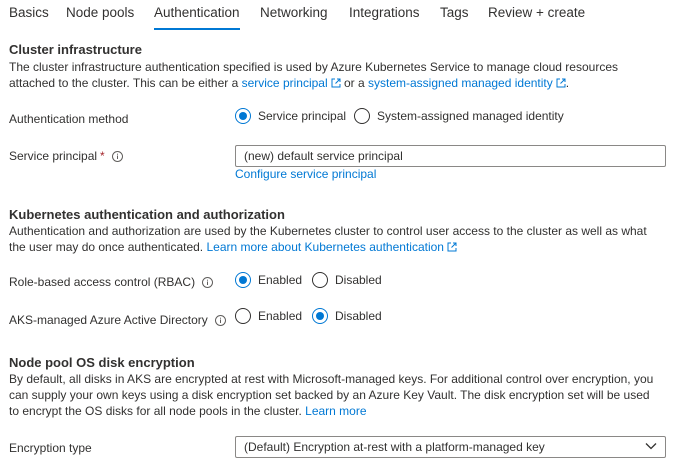 This screenshot has height=469, width=676. I want to click on radio-system-assigned-identity: System-assigned managed identity, so click(459, 116).